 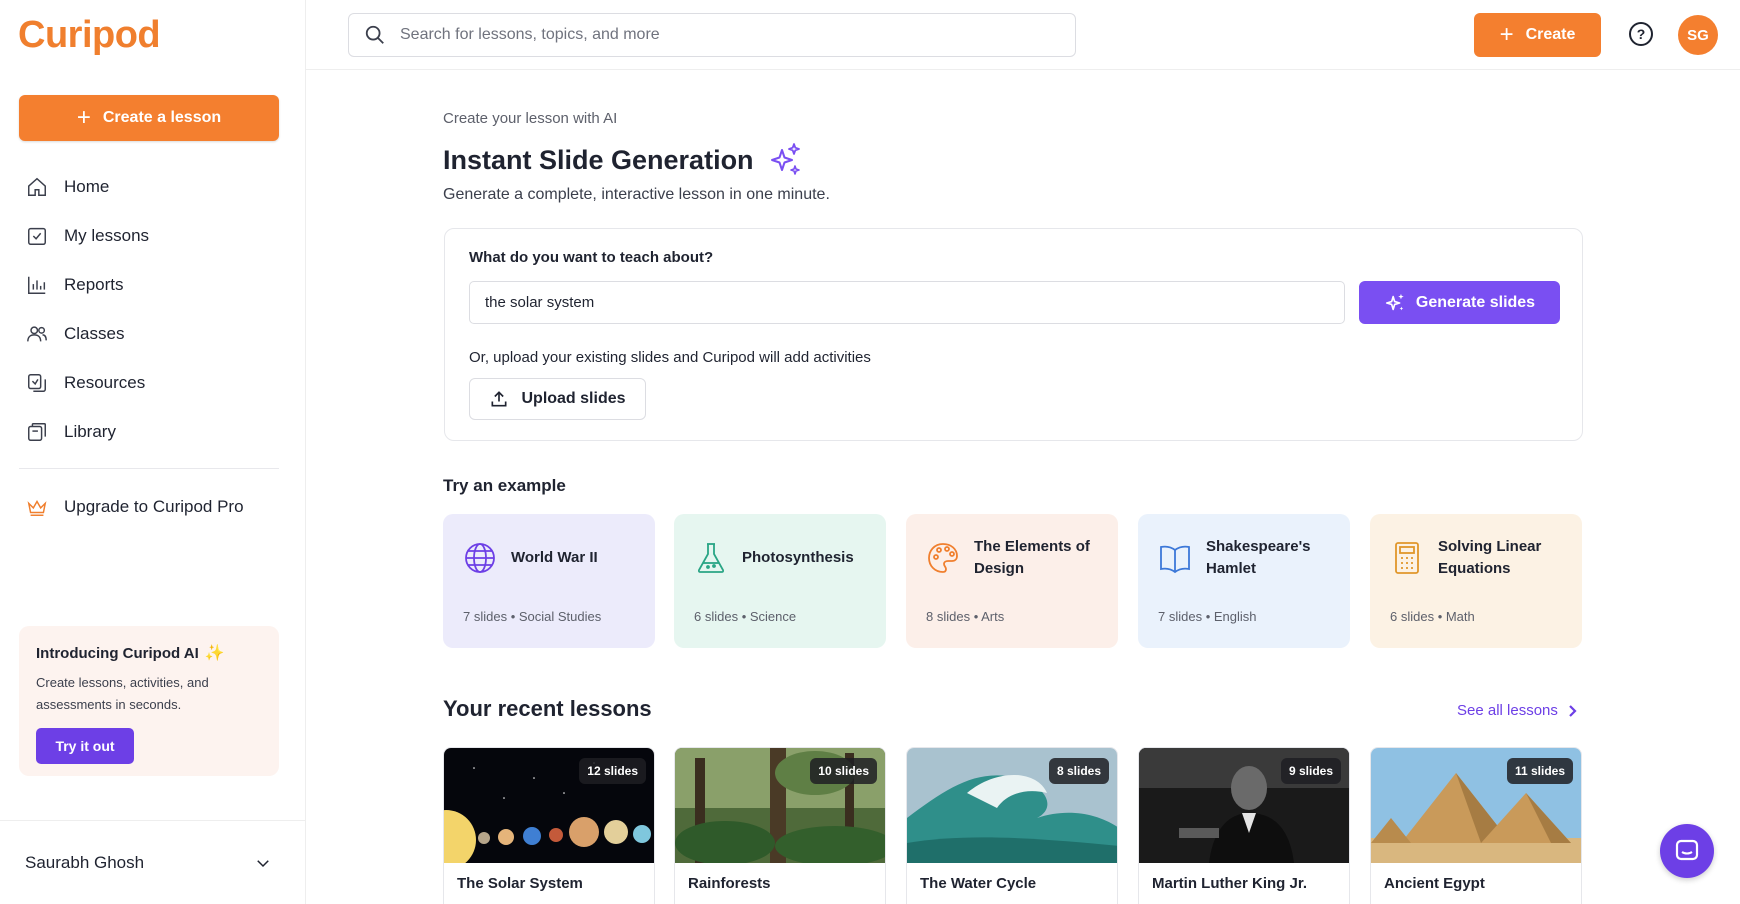 What do you see at coordinates (37, 285) in the screenshot?
I see `reports-icon` at bounding box center [37, 285].